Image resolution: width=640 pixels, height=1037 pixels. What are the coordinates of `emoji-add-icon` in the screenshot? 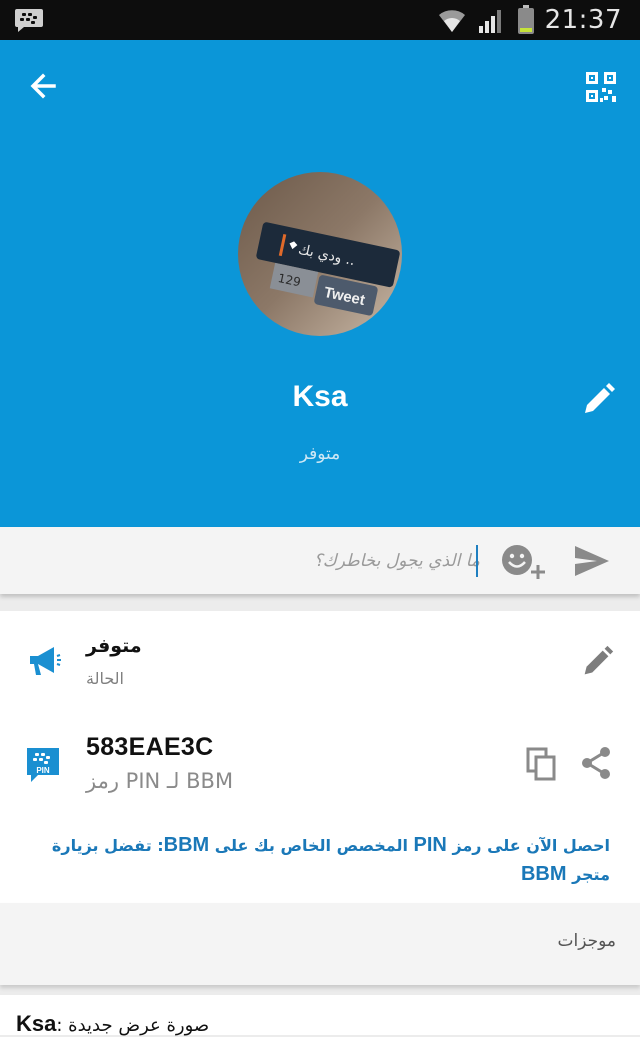 It's located at (523, 562).